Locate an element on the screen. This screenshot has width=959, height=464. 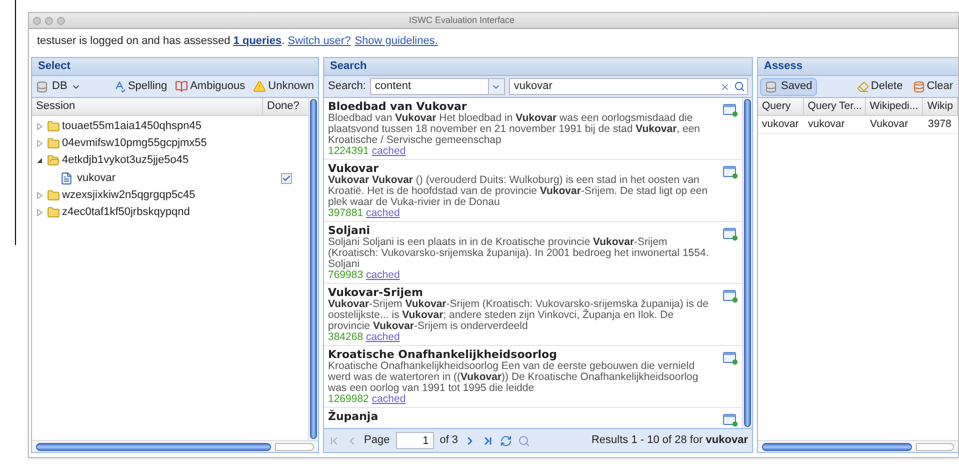
result-score: 397881 is located at coordinates (346, 213).